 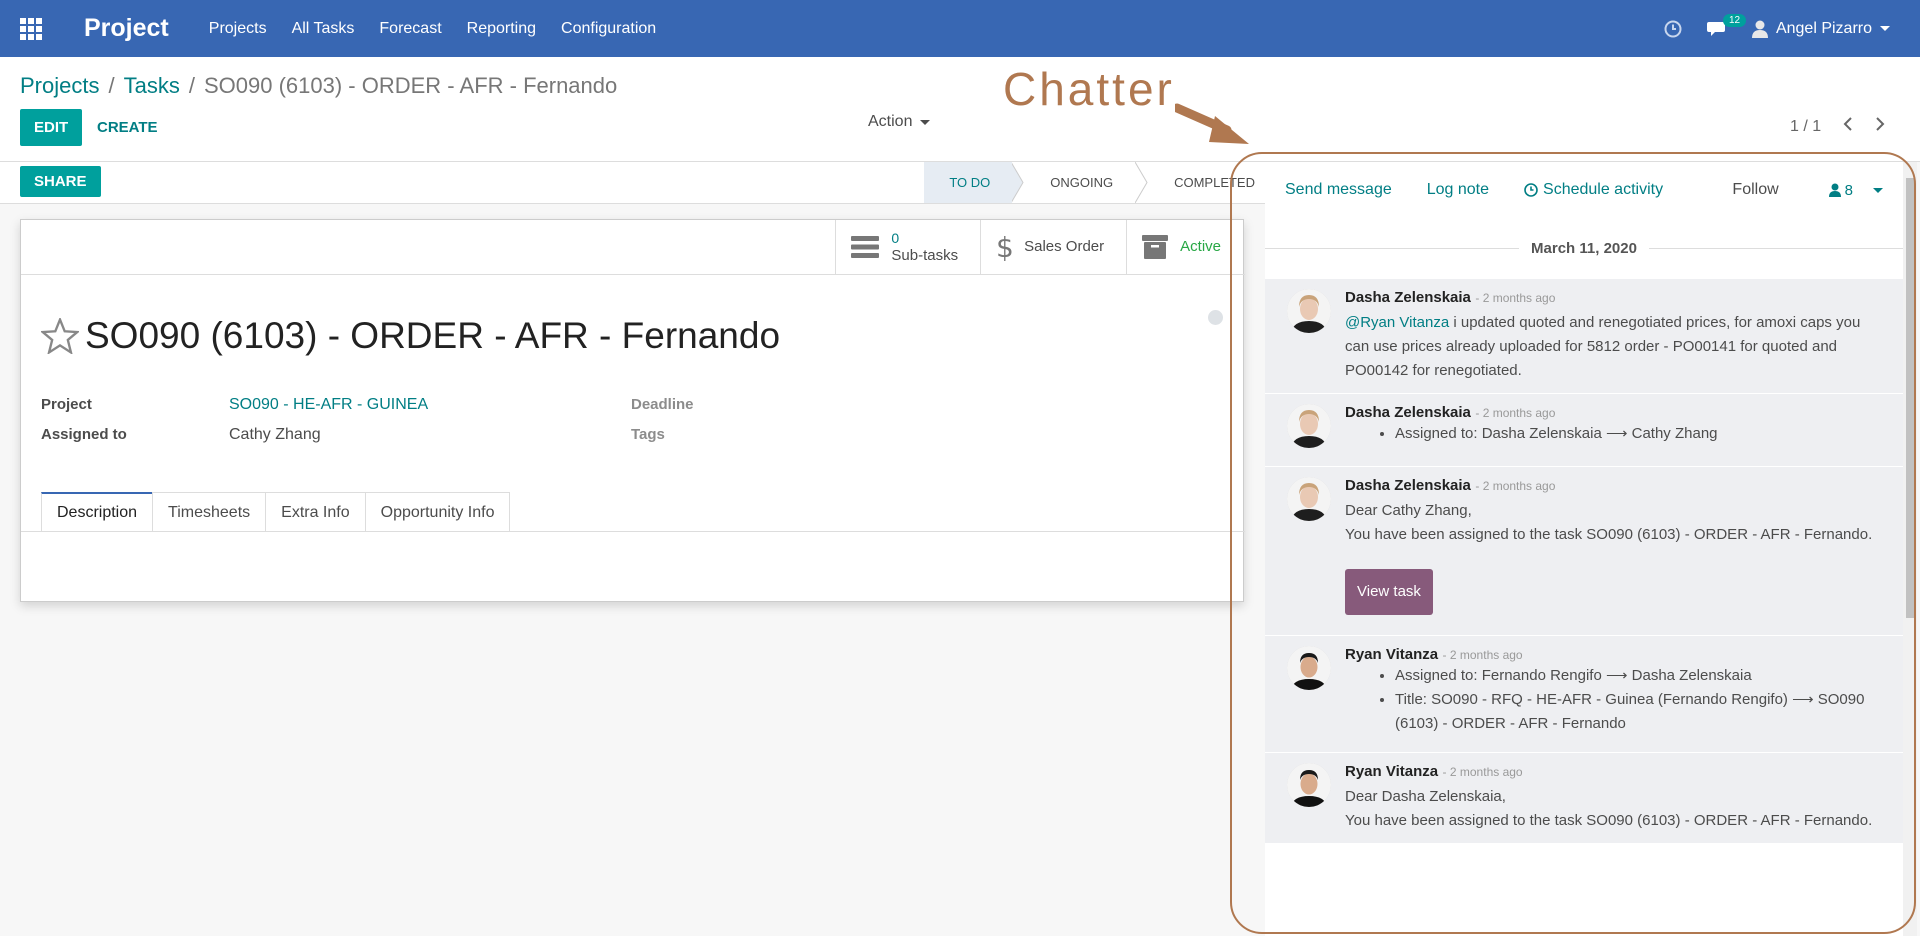 I want to click on stage-ongoing: ONGOING, so click(x=1080, y=182).